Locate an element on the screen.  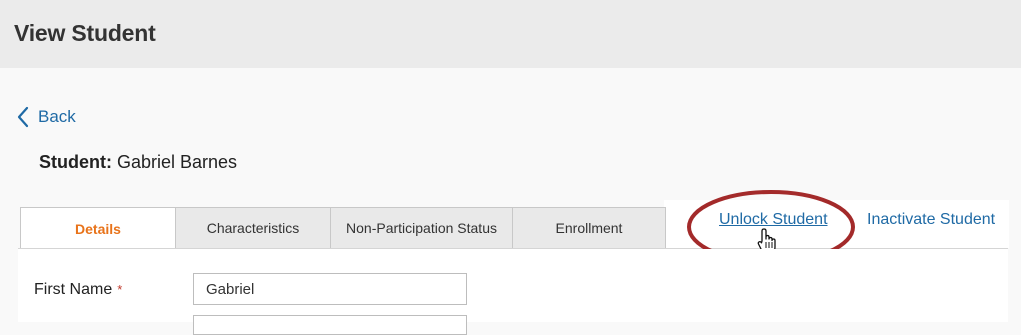
tab-details: Details is located at coordinates (98, 228).